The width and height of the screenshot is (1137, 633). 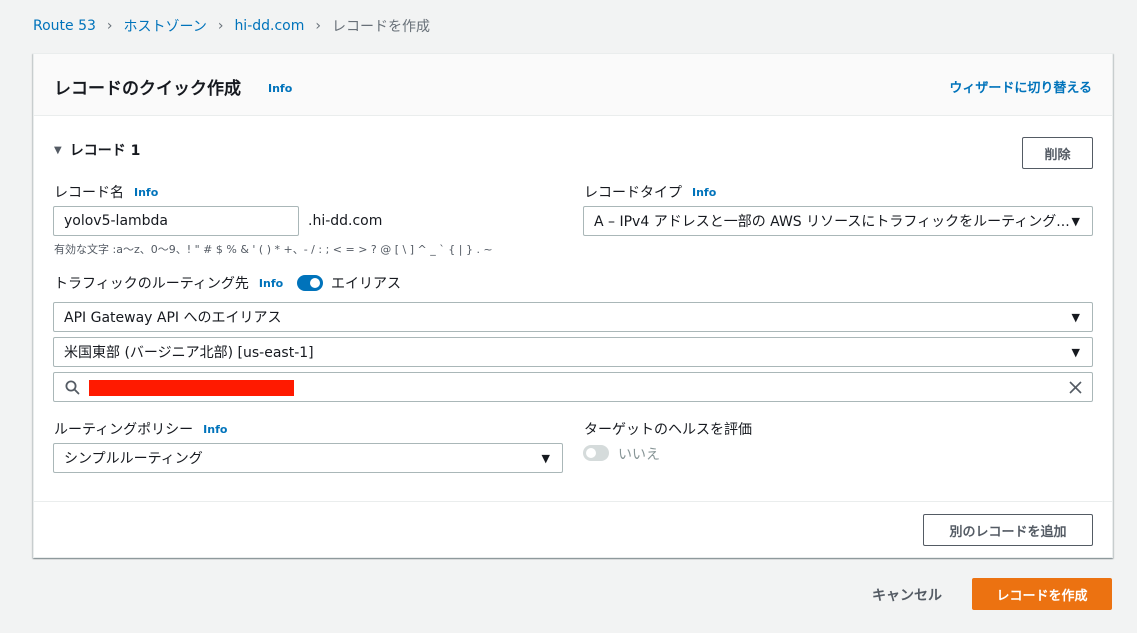 I want to click on breadcrumb-zone: hi-dd.com, so click(x=269, y=26).